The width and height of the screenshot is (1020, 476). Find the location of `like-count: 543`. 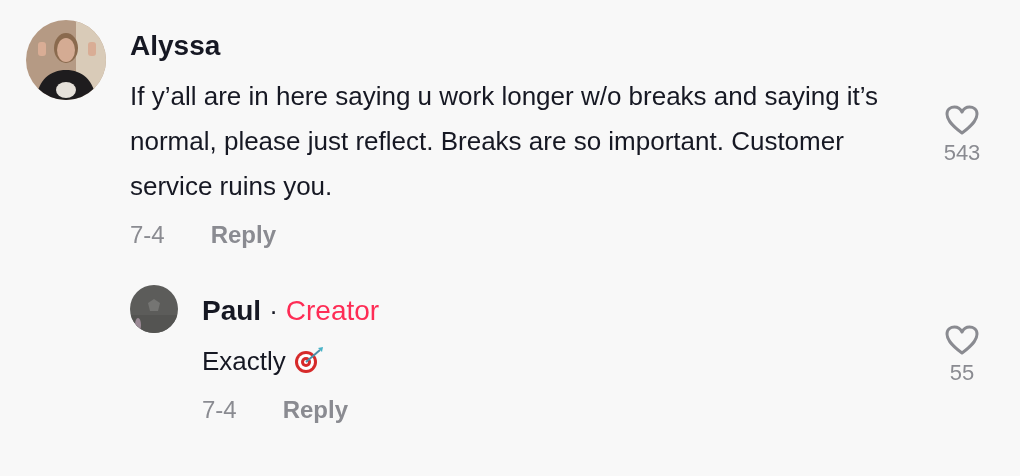

like-count: 543 is located at coordinates (962, 152).